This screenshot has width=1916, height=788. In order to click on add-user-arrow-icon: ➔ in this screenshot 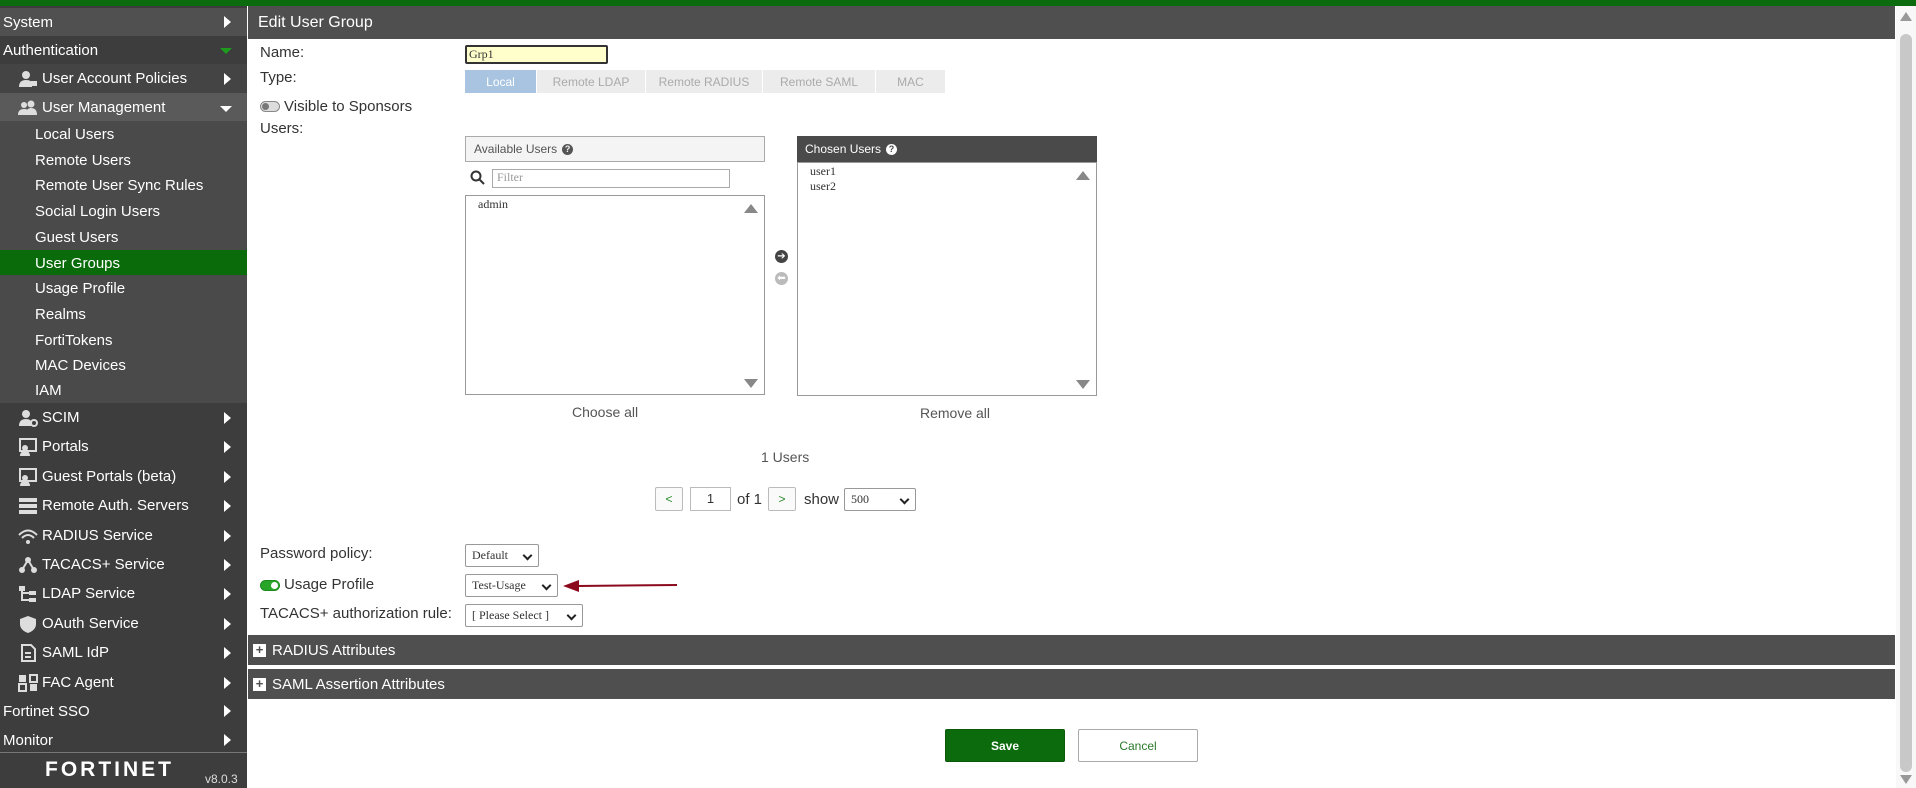, I will do `click(781, 256)`.